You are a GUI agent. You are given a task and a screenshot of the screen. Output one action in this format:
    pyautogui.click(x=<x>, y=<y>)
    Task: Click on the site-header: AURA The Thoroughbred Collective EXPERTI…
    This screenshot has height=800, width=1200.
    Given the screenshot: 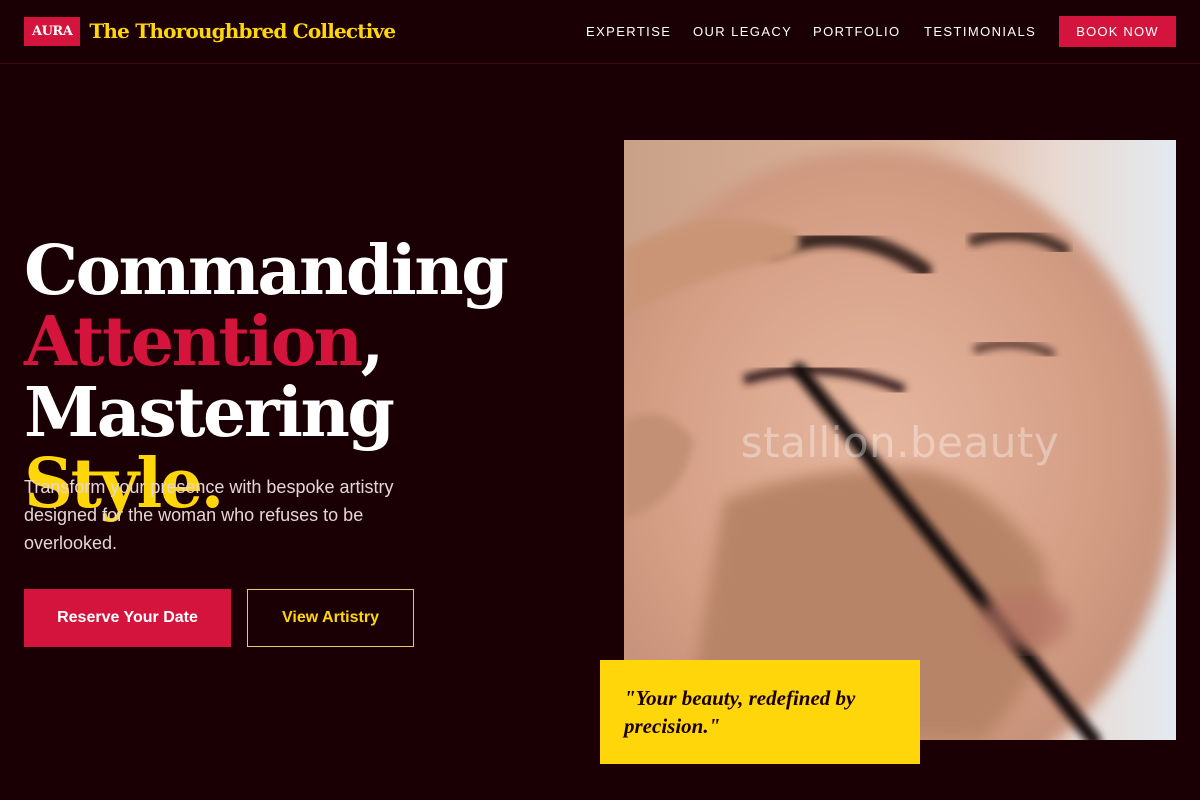 What is the action you would take?
    pyautogui.click(x=600, y=32)
    